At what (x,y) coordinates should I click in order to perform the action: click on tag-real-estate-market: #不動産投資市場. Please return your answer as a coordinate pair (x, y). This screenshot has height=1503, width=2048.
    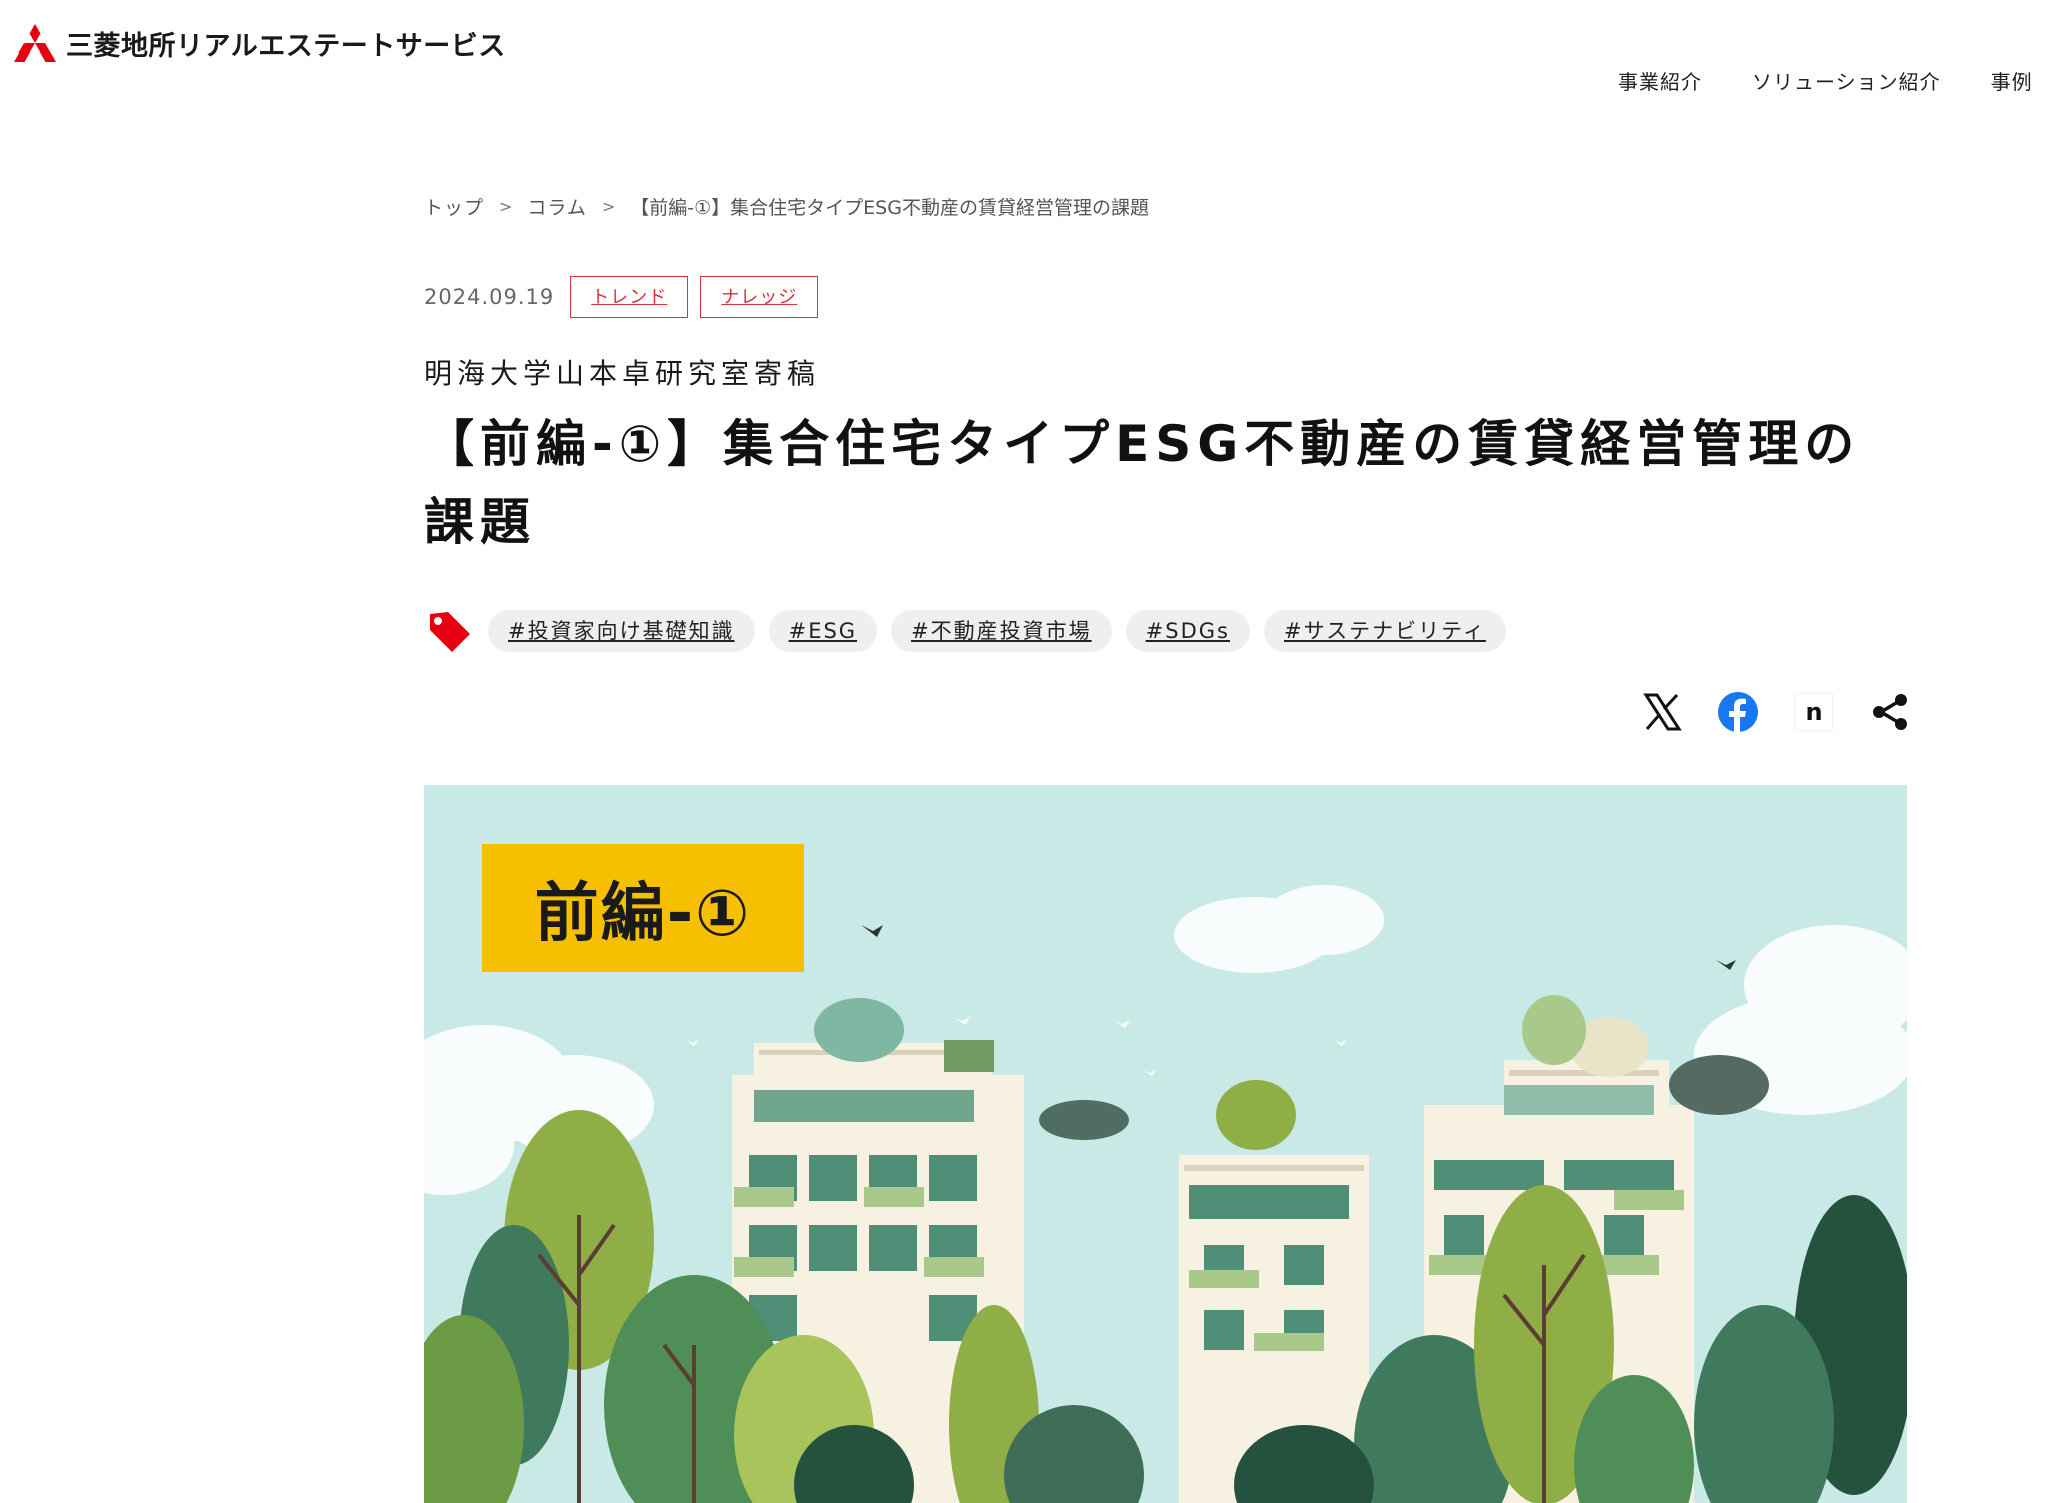
    Looking at the image, I should click on (1001, 631).